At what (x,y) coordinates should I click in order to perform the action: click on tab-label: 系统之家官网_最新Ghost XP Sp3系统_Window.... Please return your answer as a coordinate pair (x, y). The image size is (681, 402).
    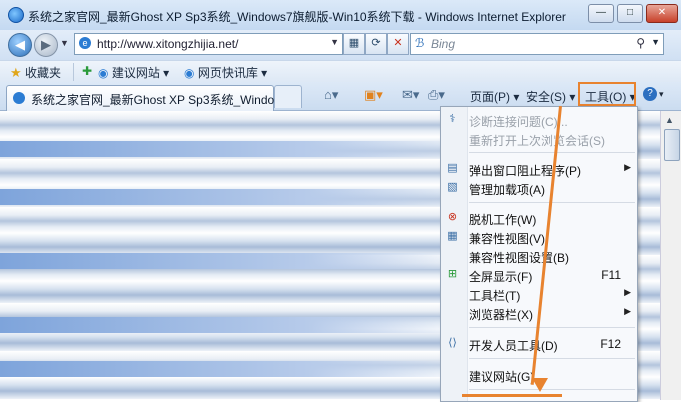
    Looking at the image, I should click on (162, 100).